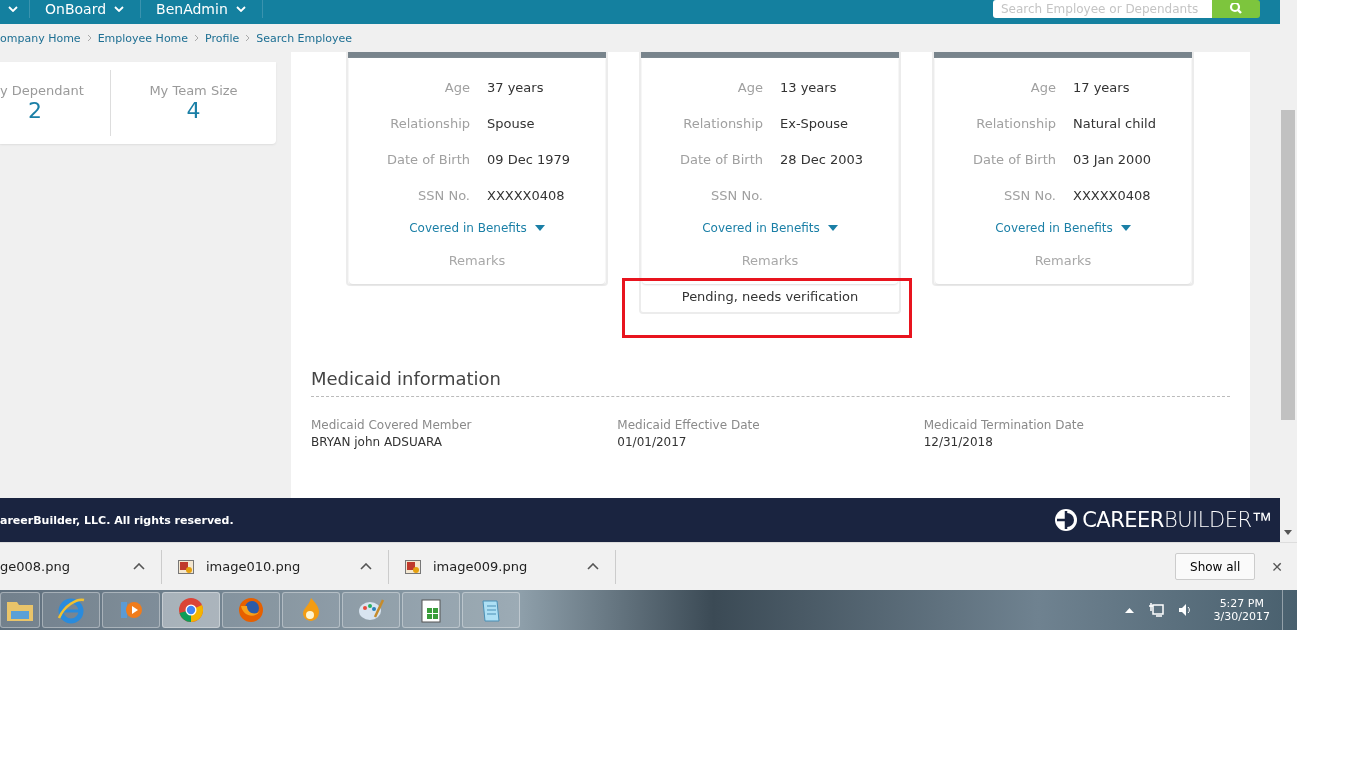 Image resolution: width=1366 pixels, height=768 pixels. What do you see at coordinates (117, 520) in the screenshot?
I see `copyright-text: areerBuilder, LLC. All rights reserved.` at bounding box center [117, 520].